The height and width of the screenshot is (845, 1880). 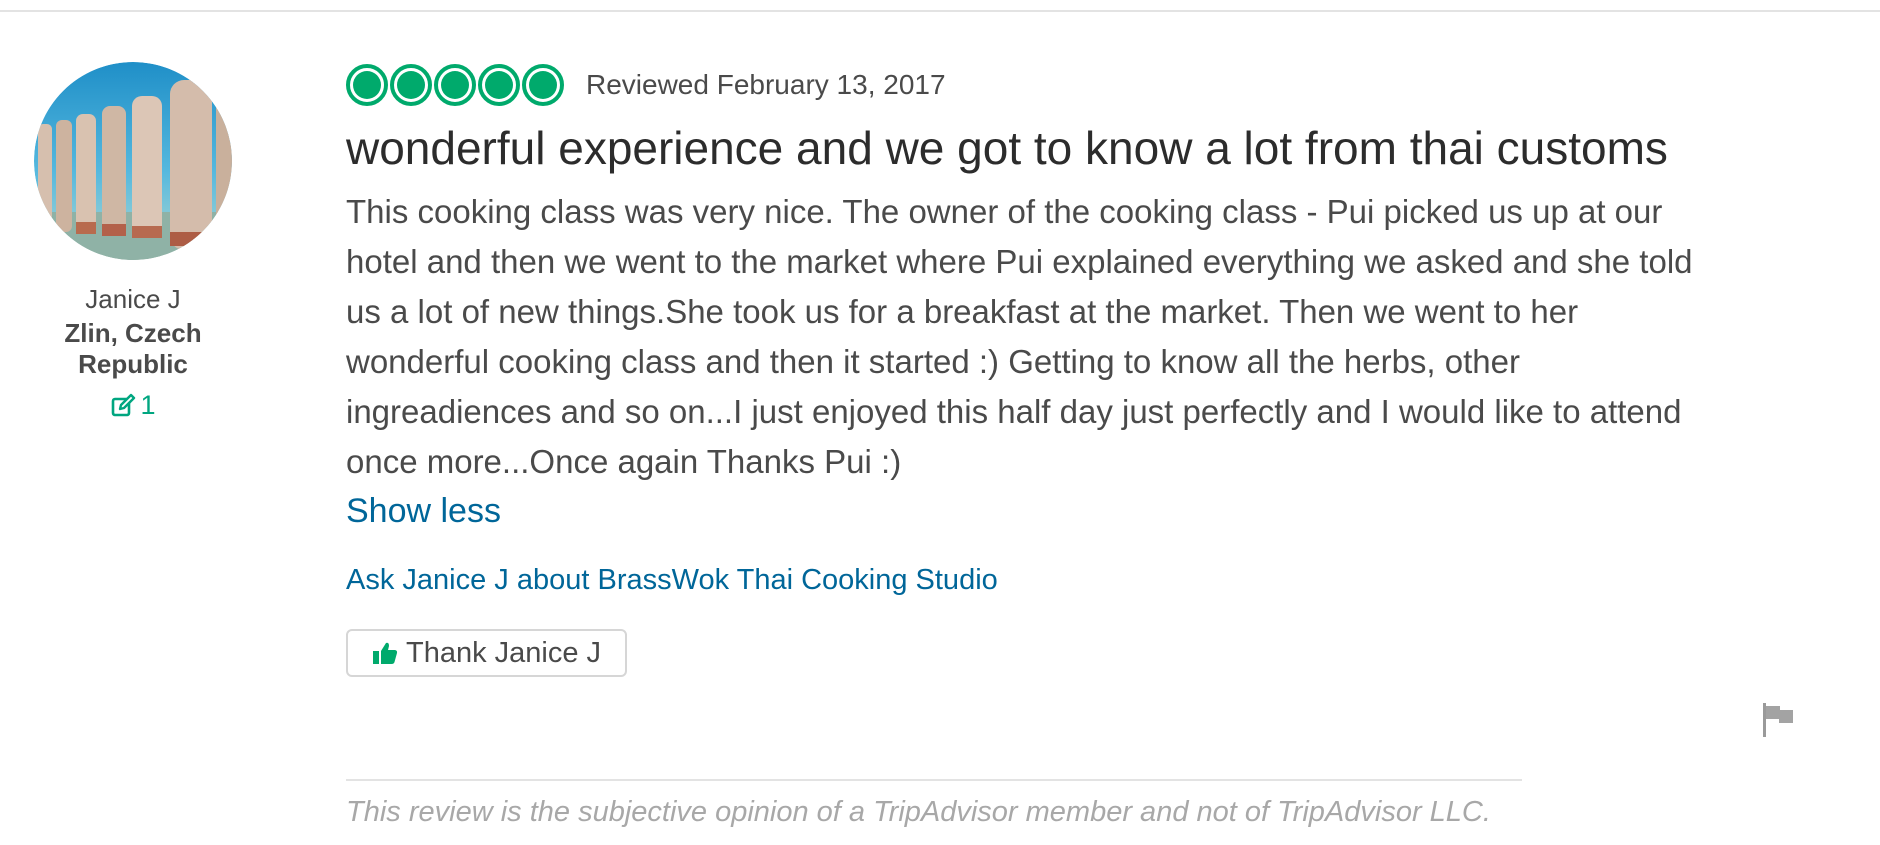 I want to click on thumbs-up-icon, so click(x=385, y=653).